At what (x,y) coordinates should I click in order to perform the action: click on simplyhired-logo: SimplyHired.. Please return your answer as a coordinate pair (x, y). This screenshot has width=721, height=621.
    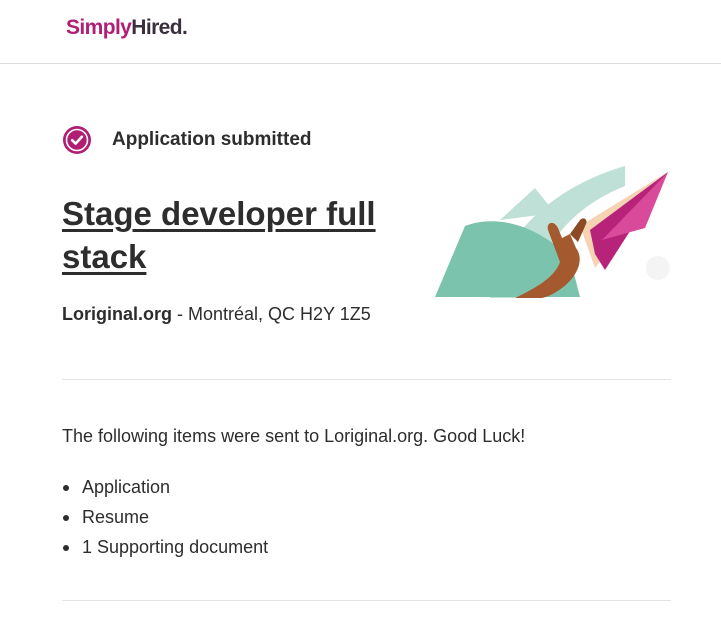
    Looking at the image, I should click on (127, 28).